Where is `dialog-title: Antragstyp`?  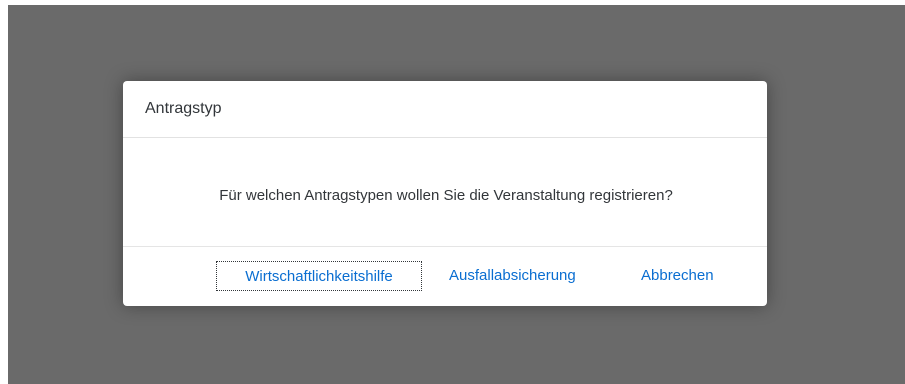 dialog-title: Antragstyp is located at coordinates (183, 108).